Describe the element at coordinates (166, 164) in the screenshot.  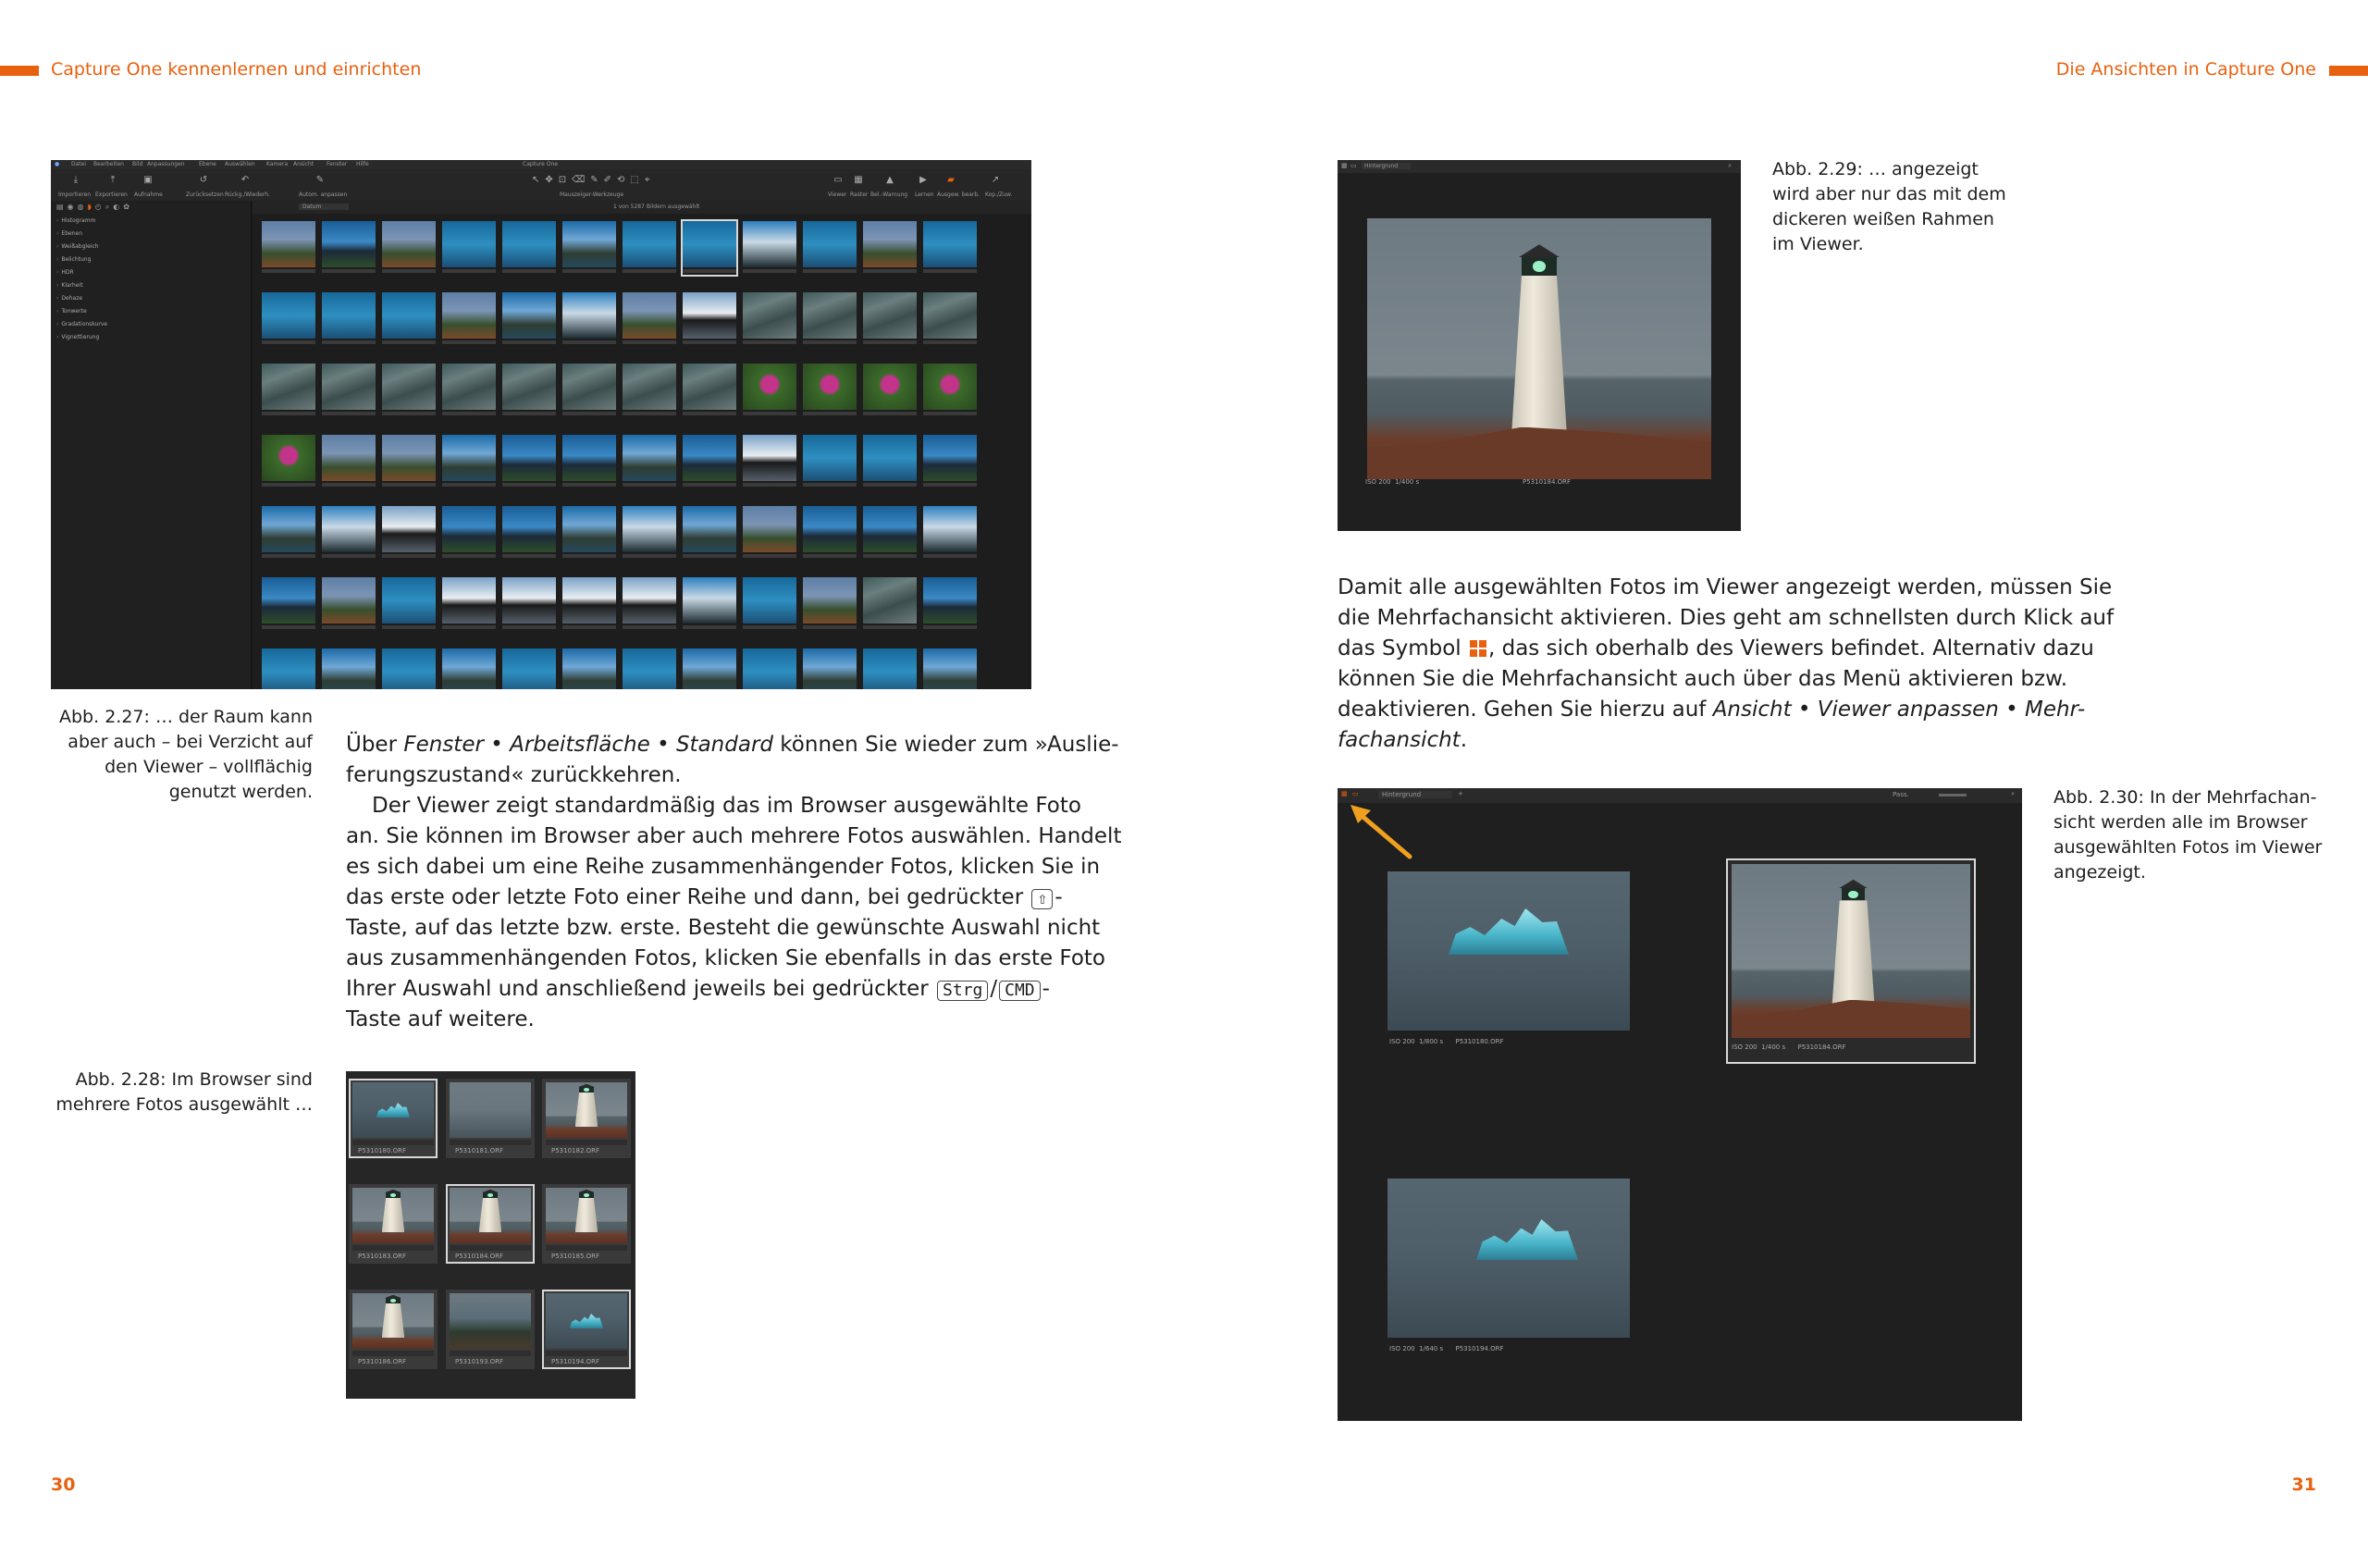
I see `menu-item: Anpassungen` at that location.